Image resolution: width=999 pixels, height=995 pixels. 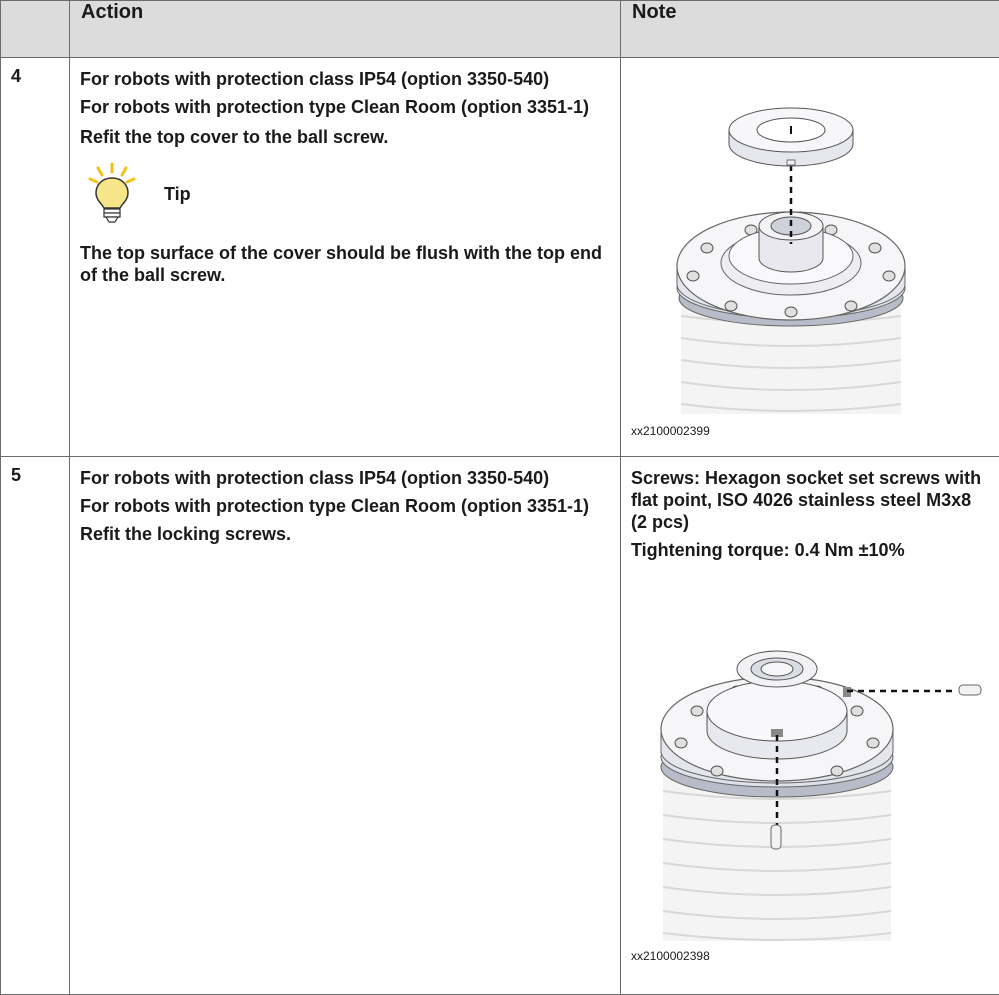 I want to click on header-step-number, so click(x=35, y=29).